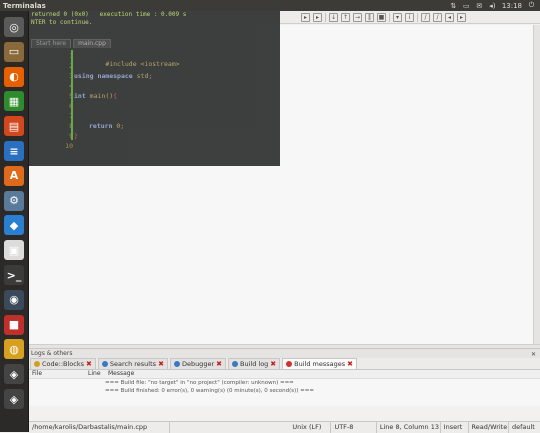 The image size is (540, 433). I want to click on keyboard-icon: ▭, so click(466, 6).